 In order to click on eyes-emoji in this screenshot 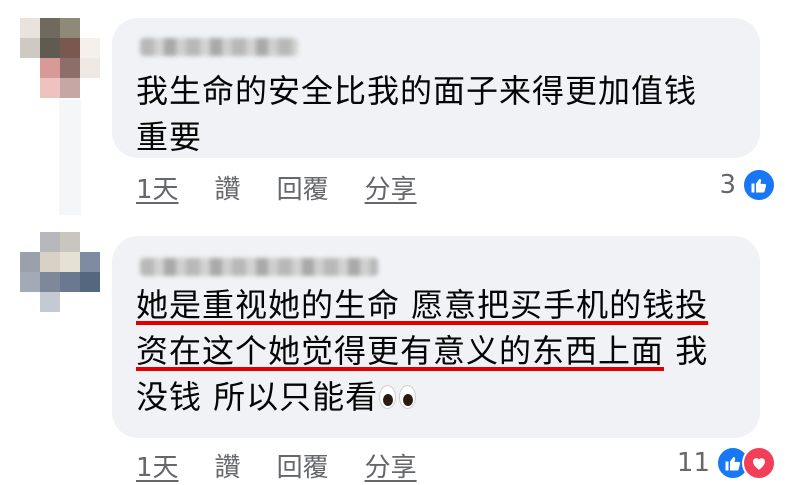, I will do `click(398, 397)`.